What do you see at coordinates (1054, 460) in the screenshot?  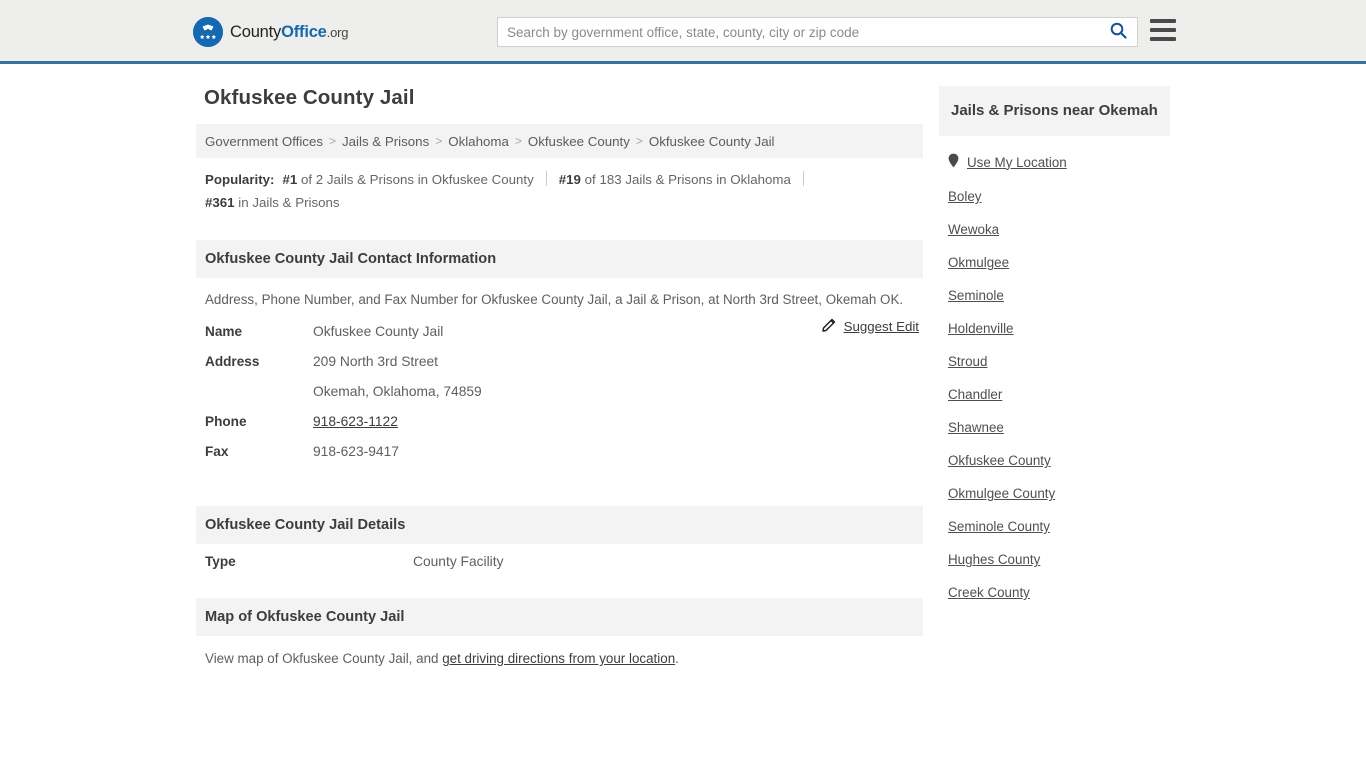 I see `sidebar-item-okfuskee-county: Okfuskee County` at bounding box center [1054, 460].